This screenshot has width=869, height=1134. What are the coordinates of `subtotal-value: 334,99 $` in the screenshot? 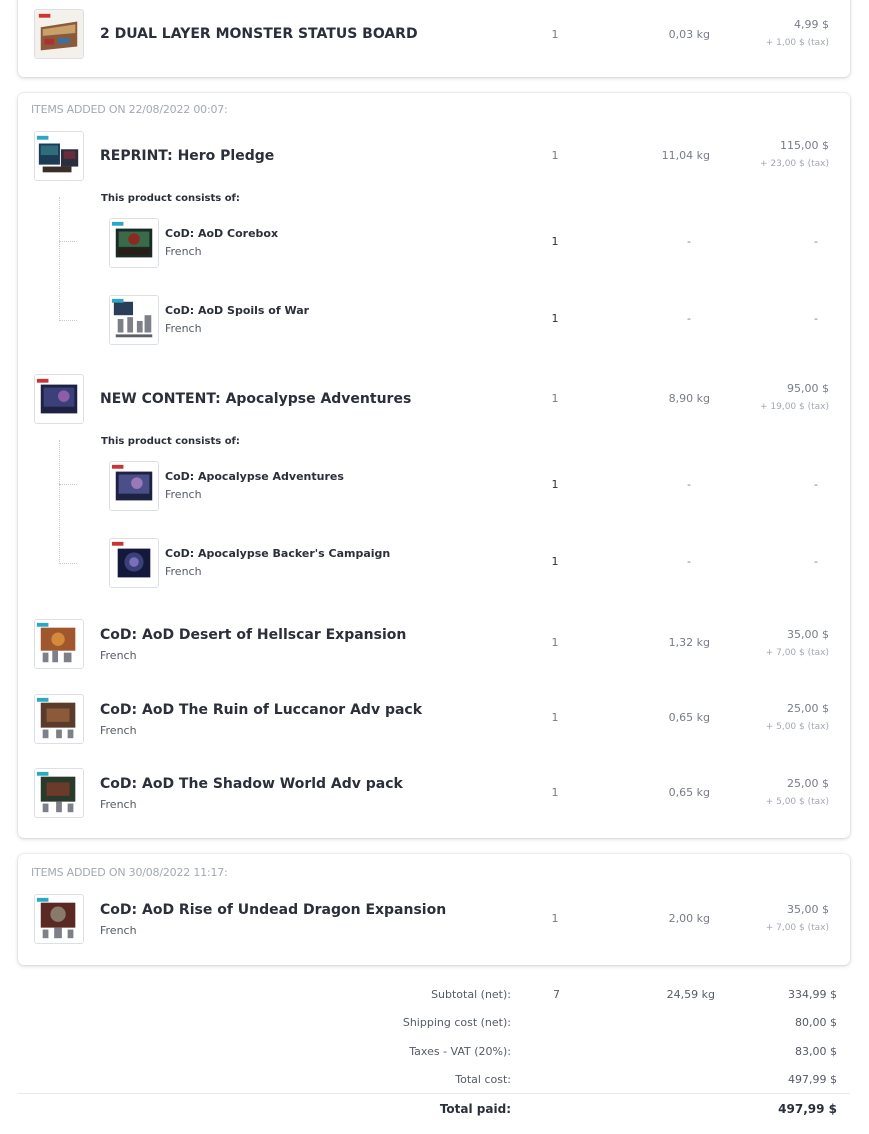 It's located at (812, 994).